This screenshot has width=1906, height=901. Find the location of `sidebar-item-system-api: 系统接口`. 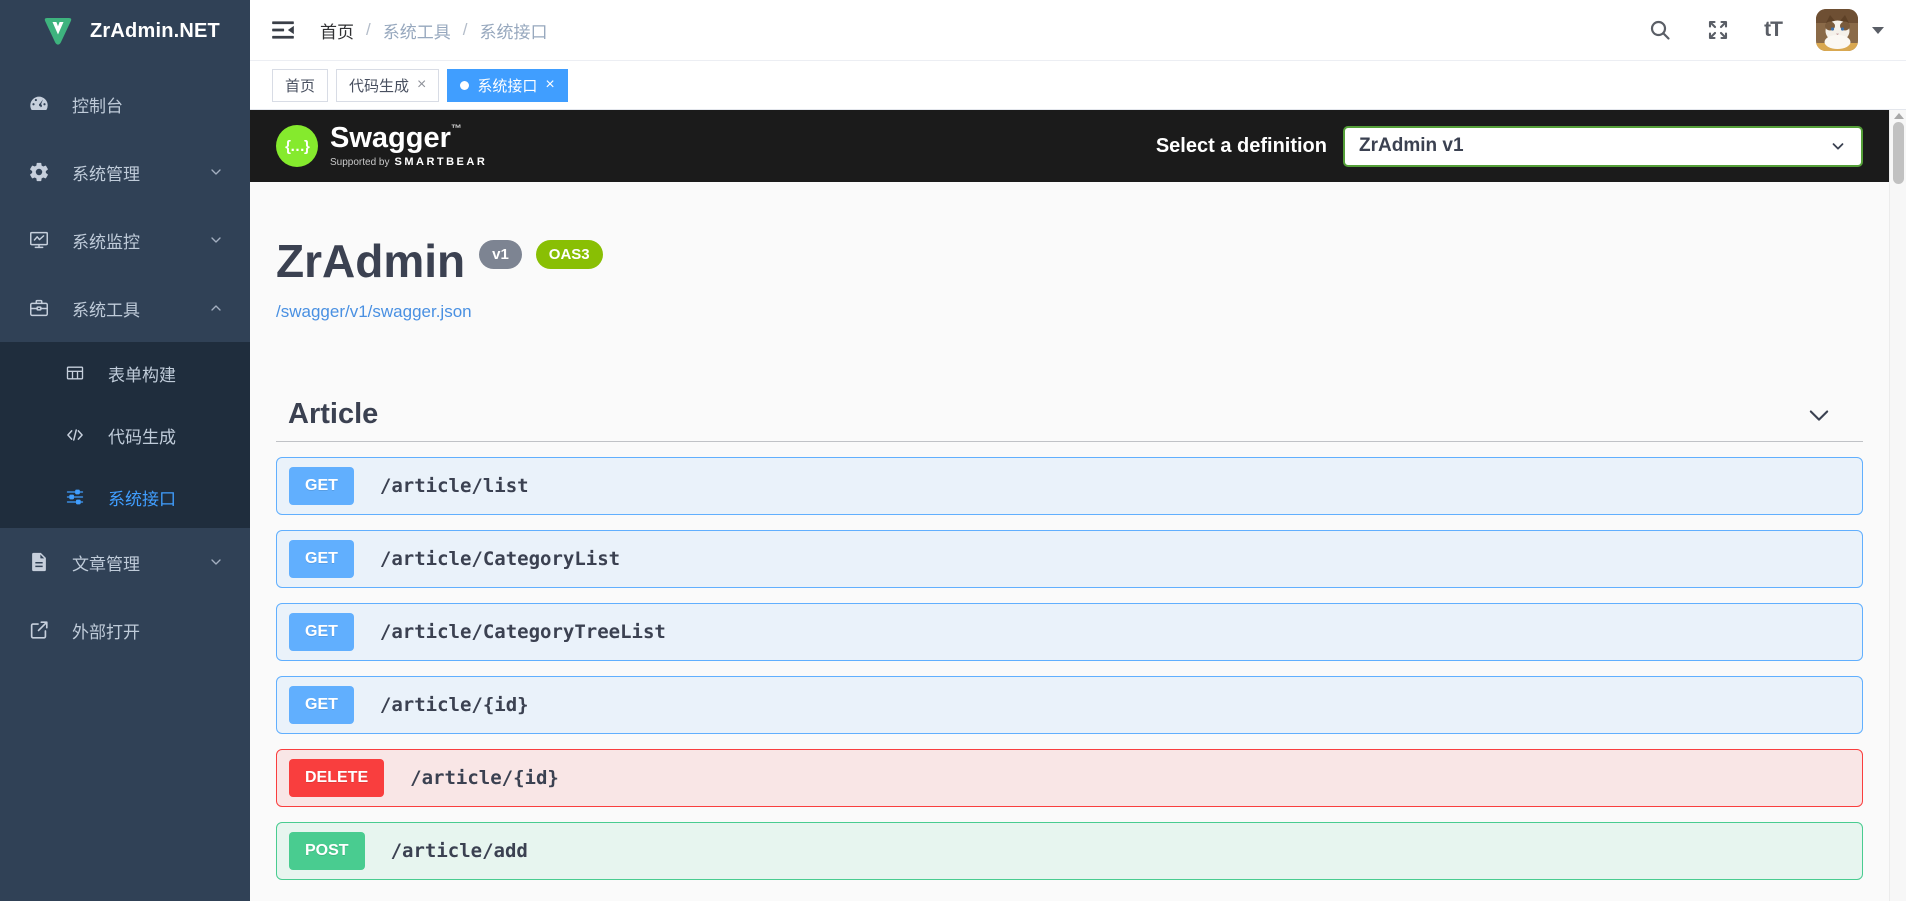

sidebar-item-system-api: 系统接口 is located at coordinates (125, 497).